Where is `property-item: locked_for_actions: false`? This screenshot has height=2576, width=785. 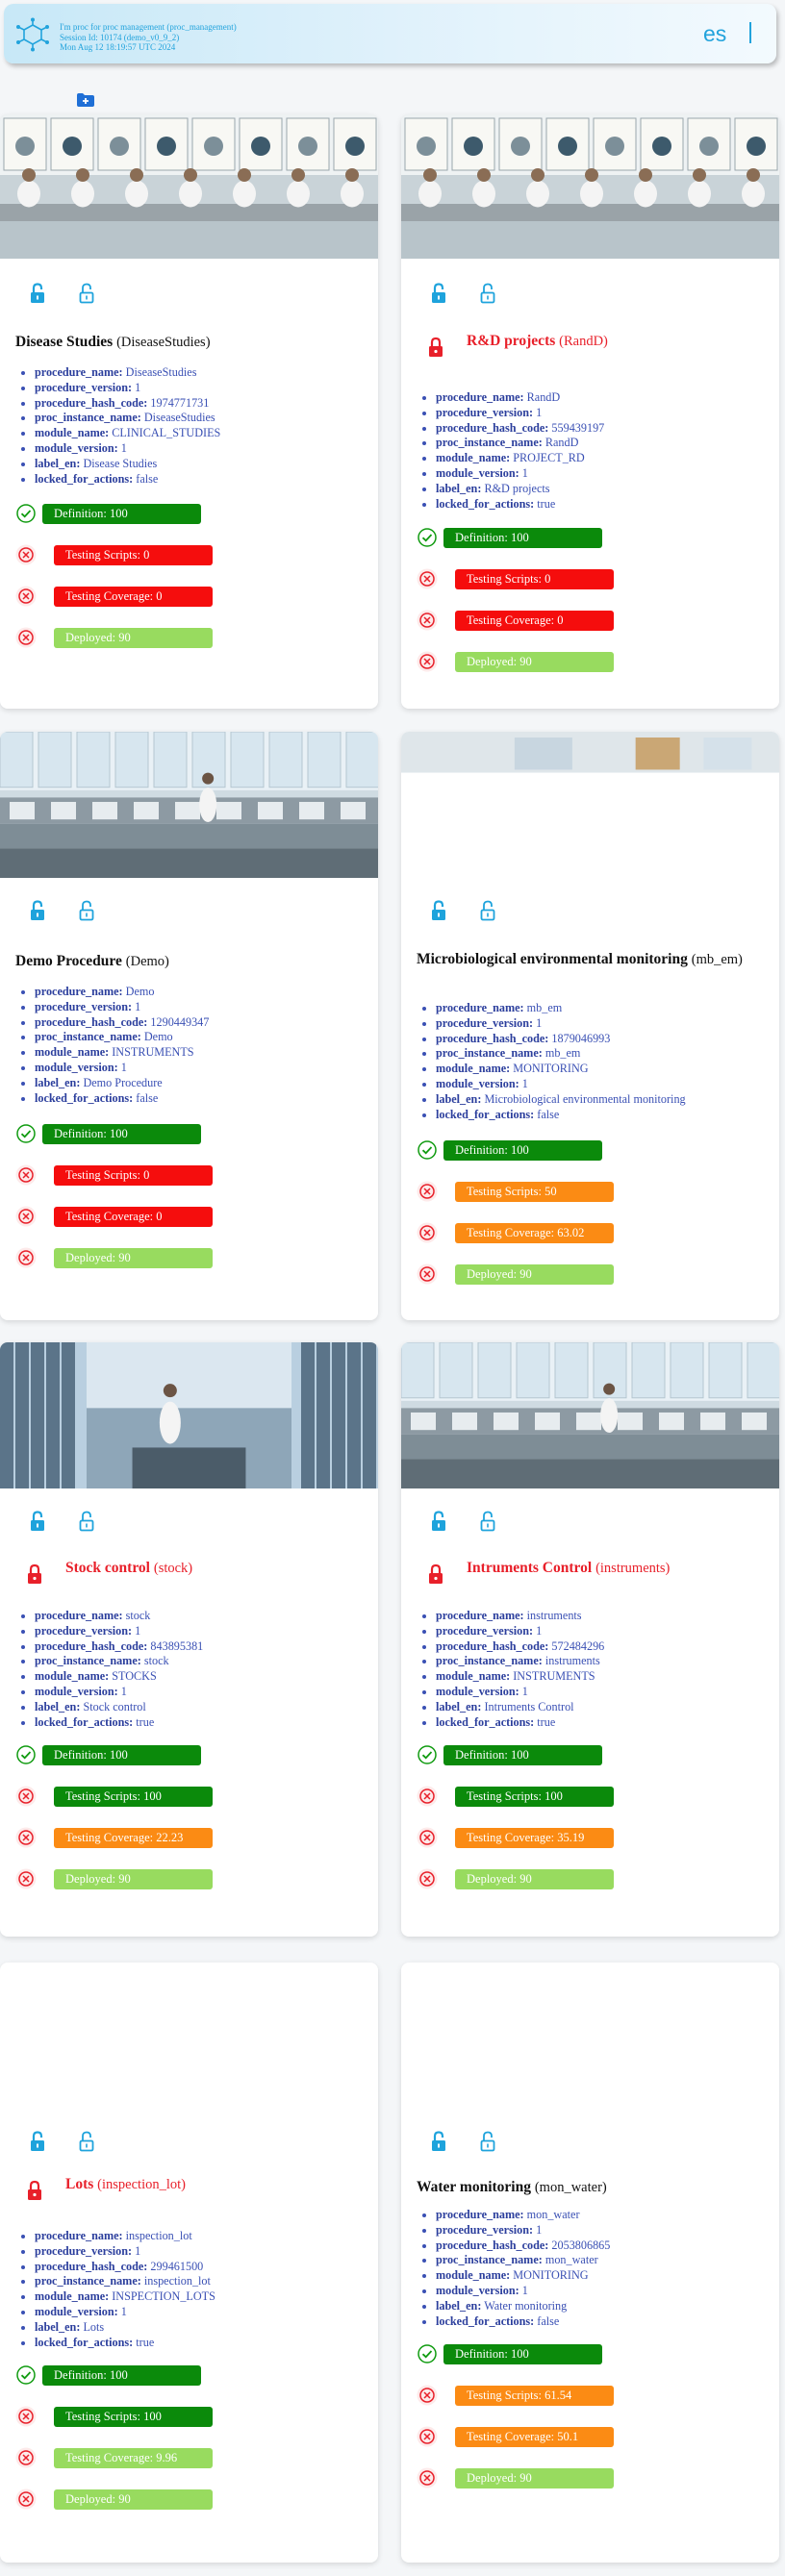 property-item: locked_for_actions: false is located at coordinates (561, 1115).